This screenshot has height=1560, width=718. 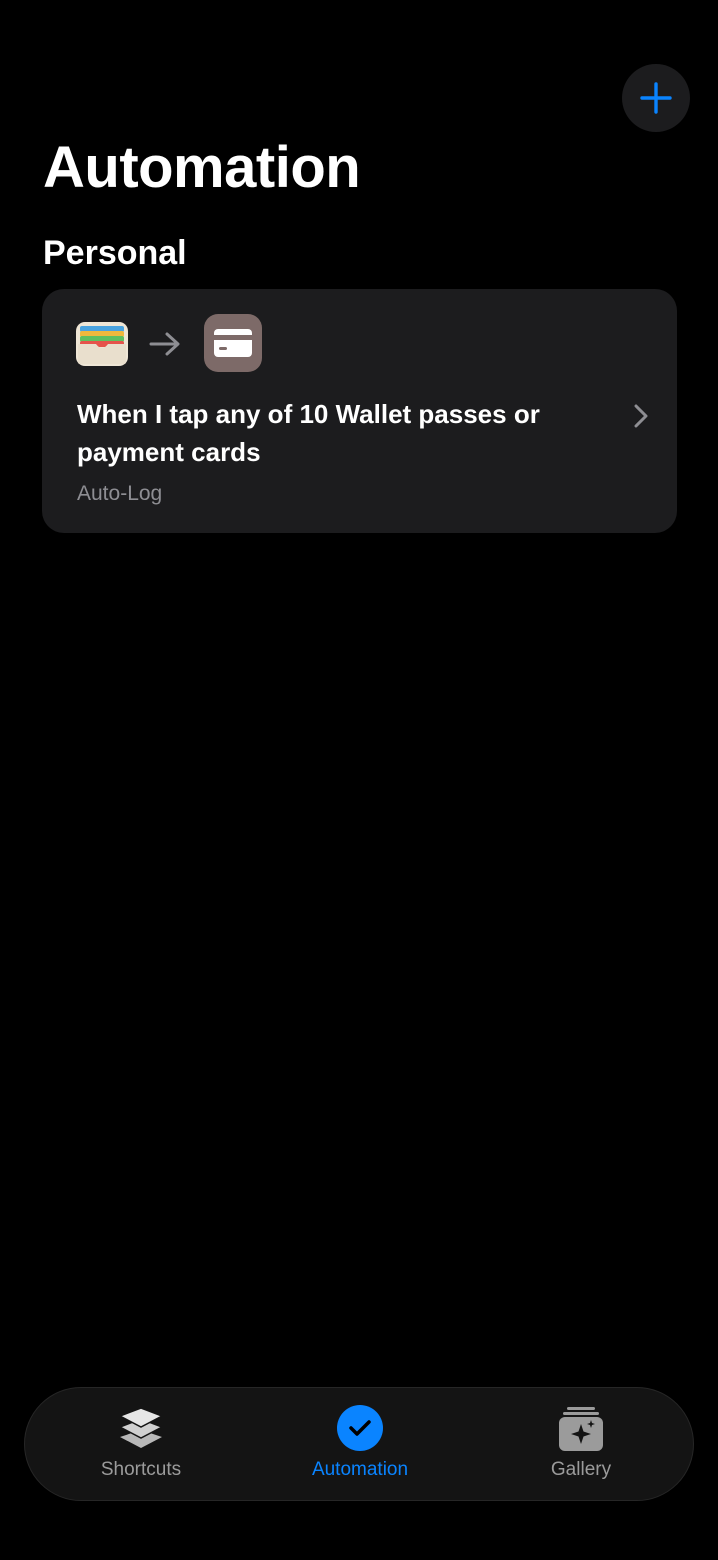 I want to click on card-icon, so click(x=233, y=343).